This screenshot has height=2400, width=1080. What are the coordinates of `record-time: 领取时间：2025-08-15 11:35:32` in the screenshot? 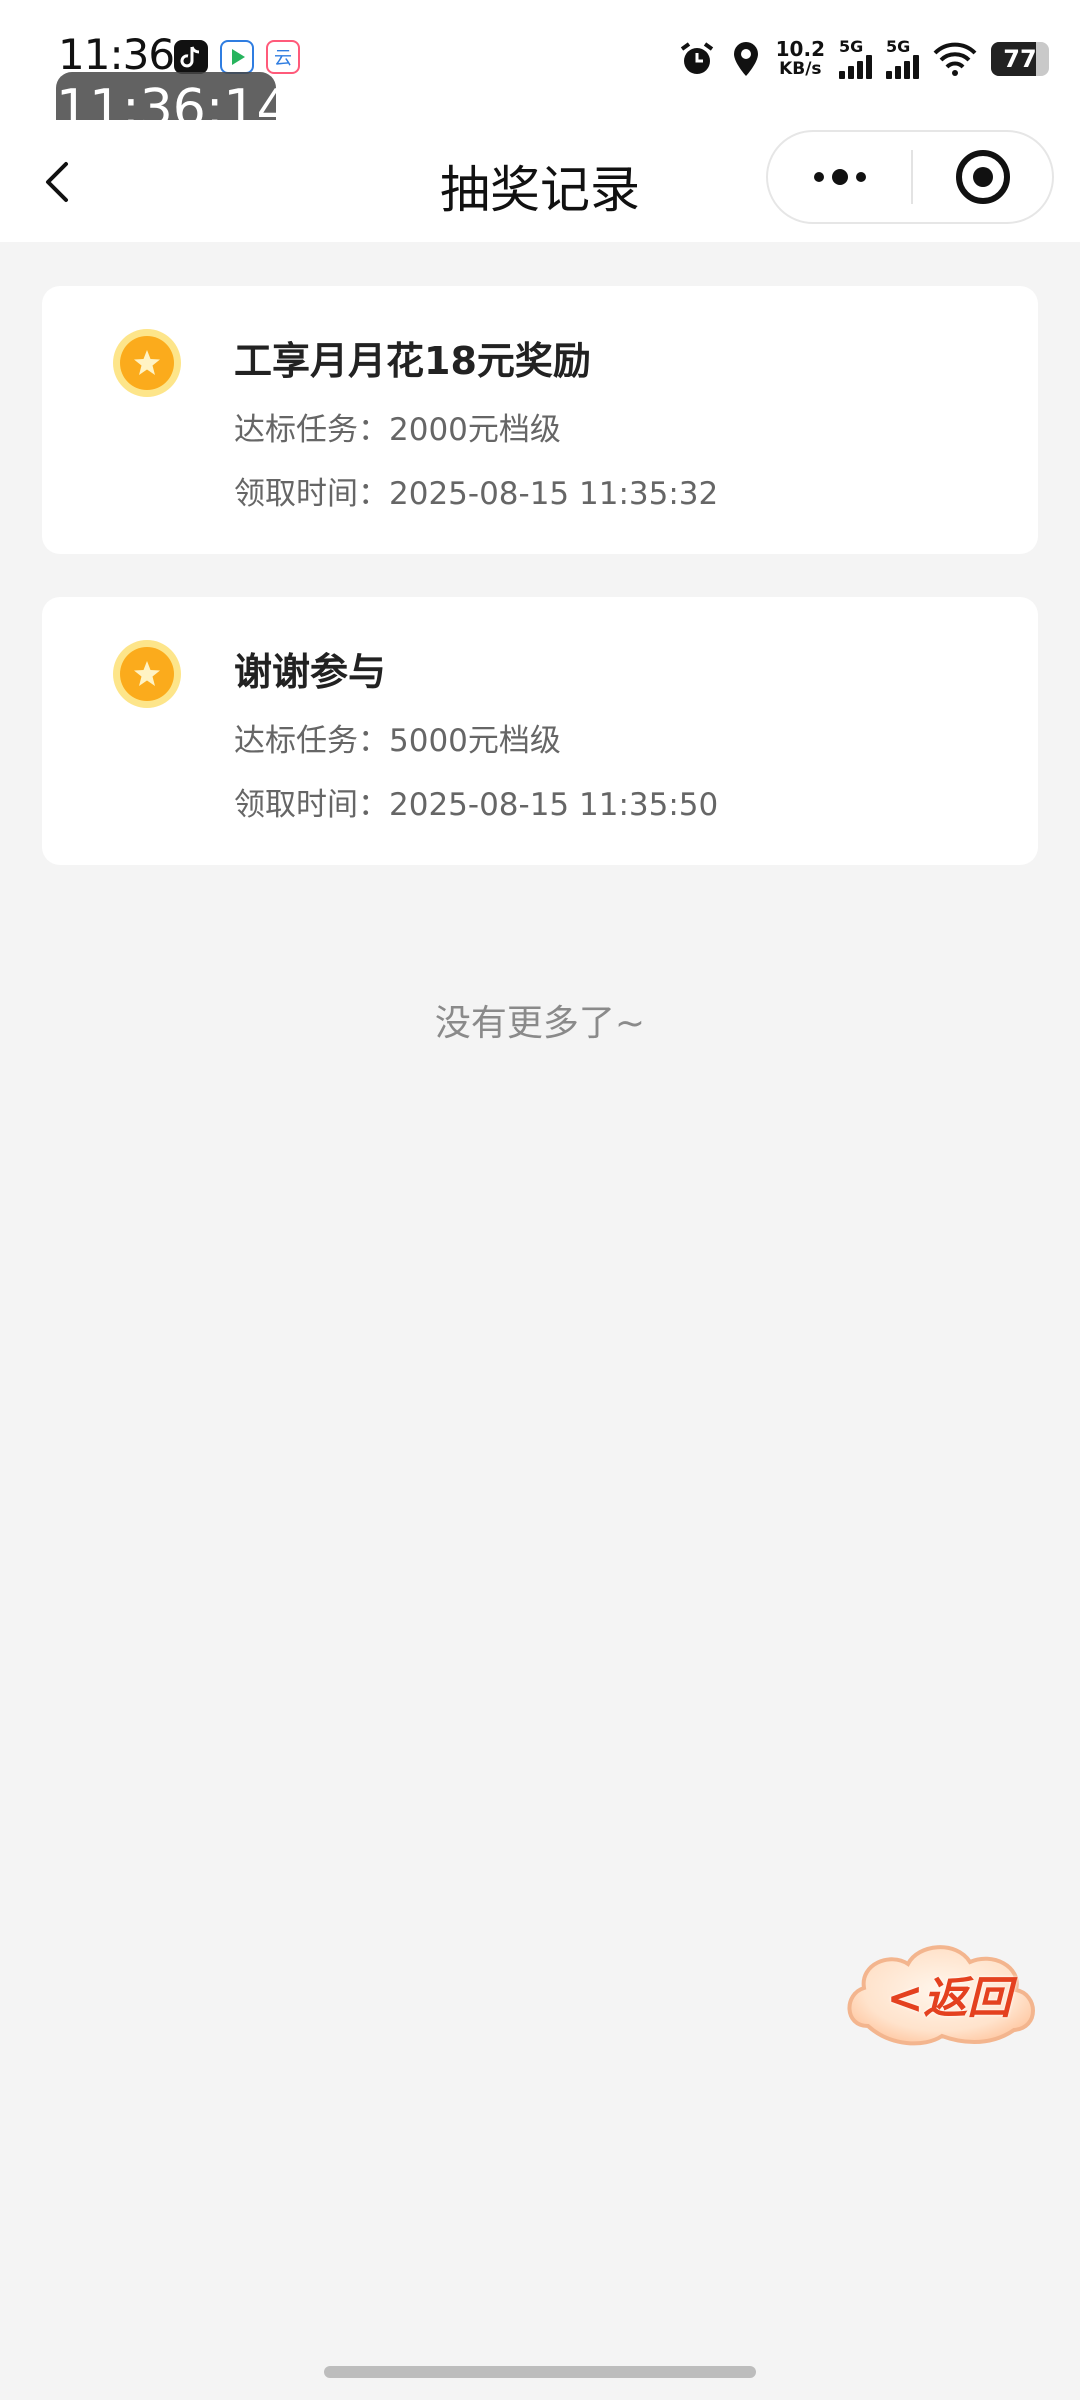 It's located at (476, 490).